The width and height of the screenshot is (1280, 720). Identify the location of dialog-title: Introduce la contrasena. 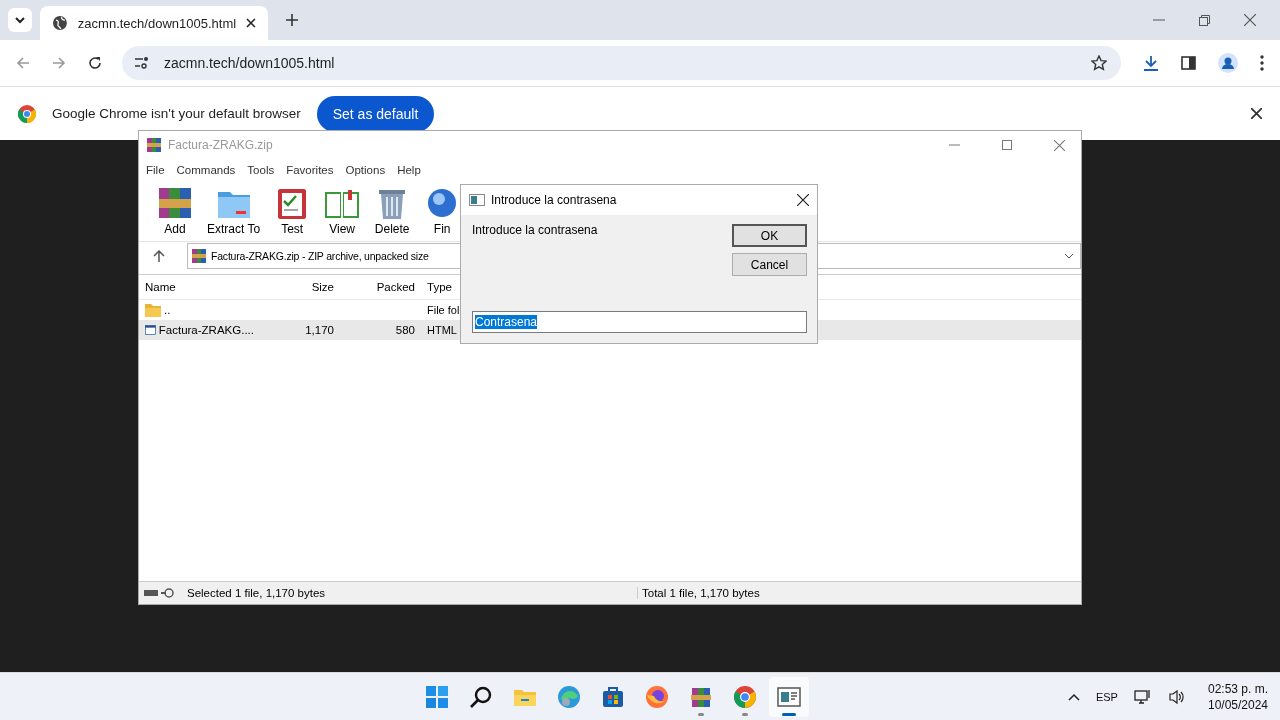
(554, 200).